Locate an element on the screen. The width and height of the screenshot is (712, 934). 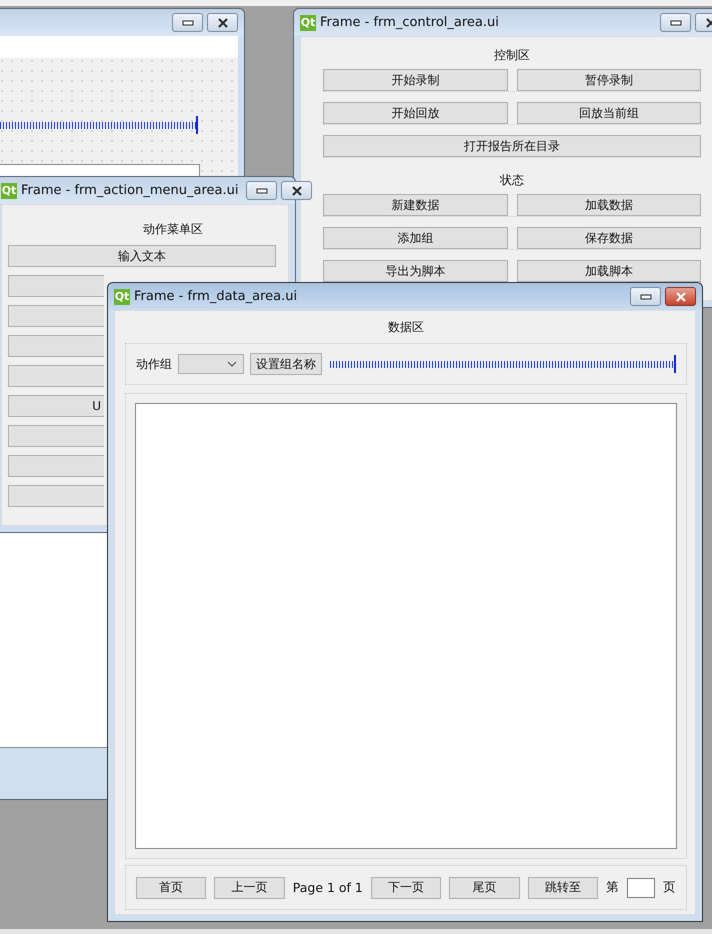
menu-button: 输入文本 is located at coordinates (142, 256).